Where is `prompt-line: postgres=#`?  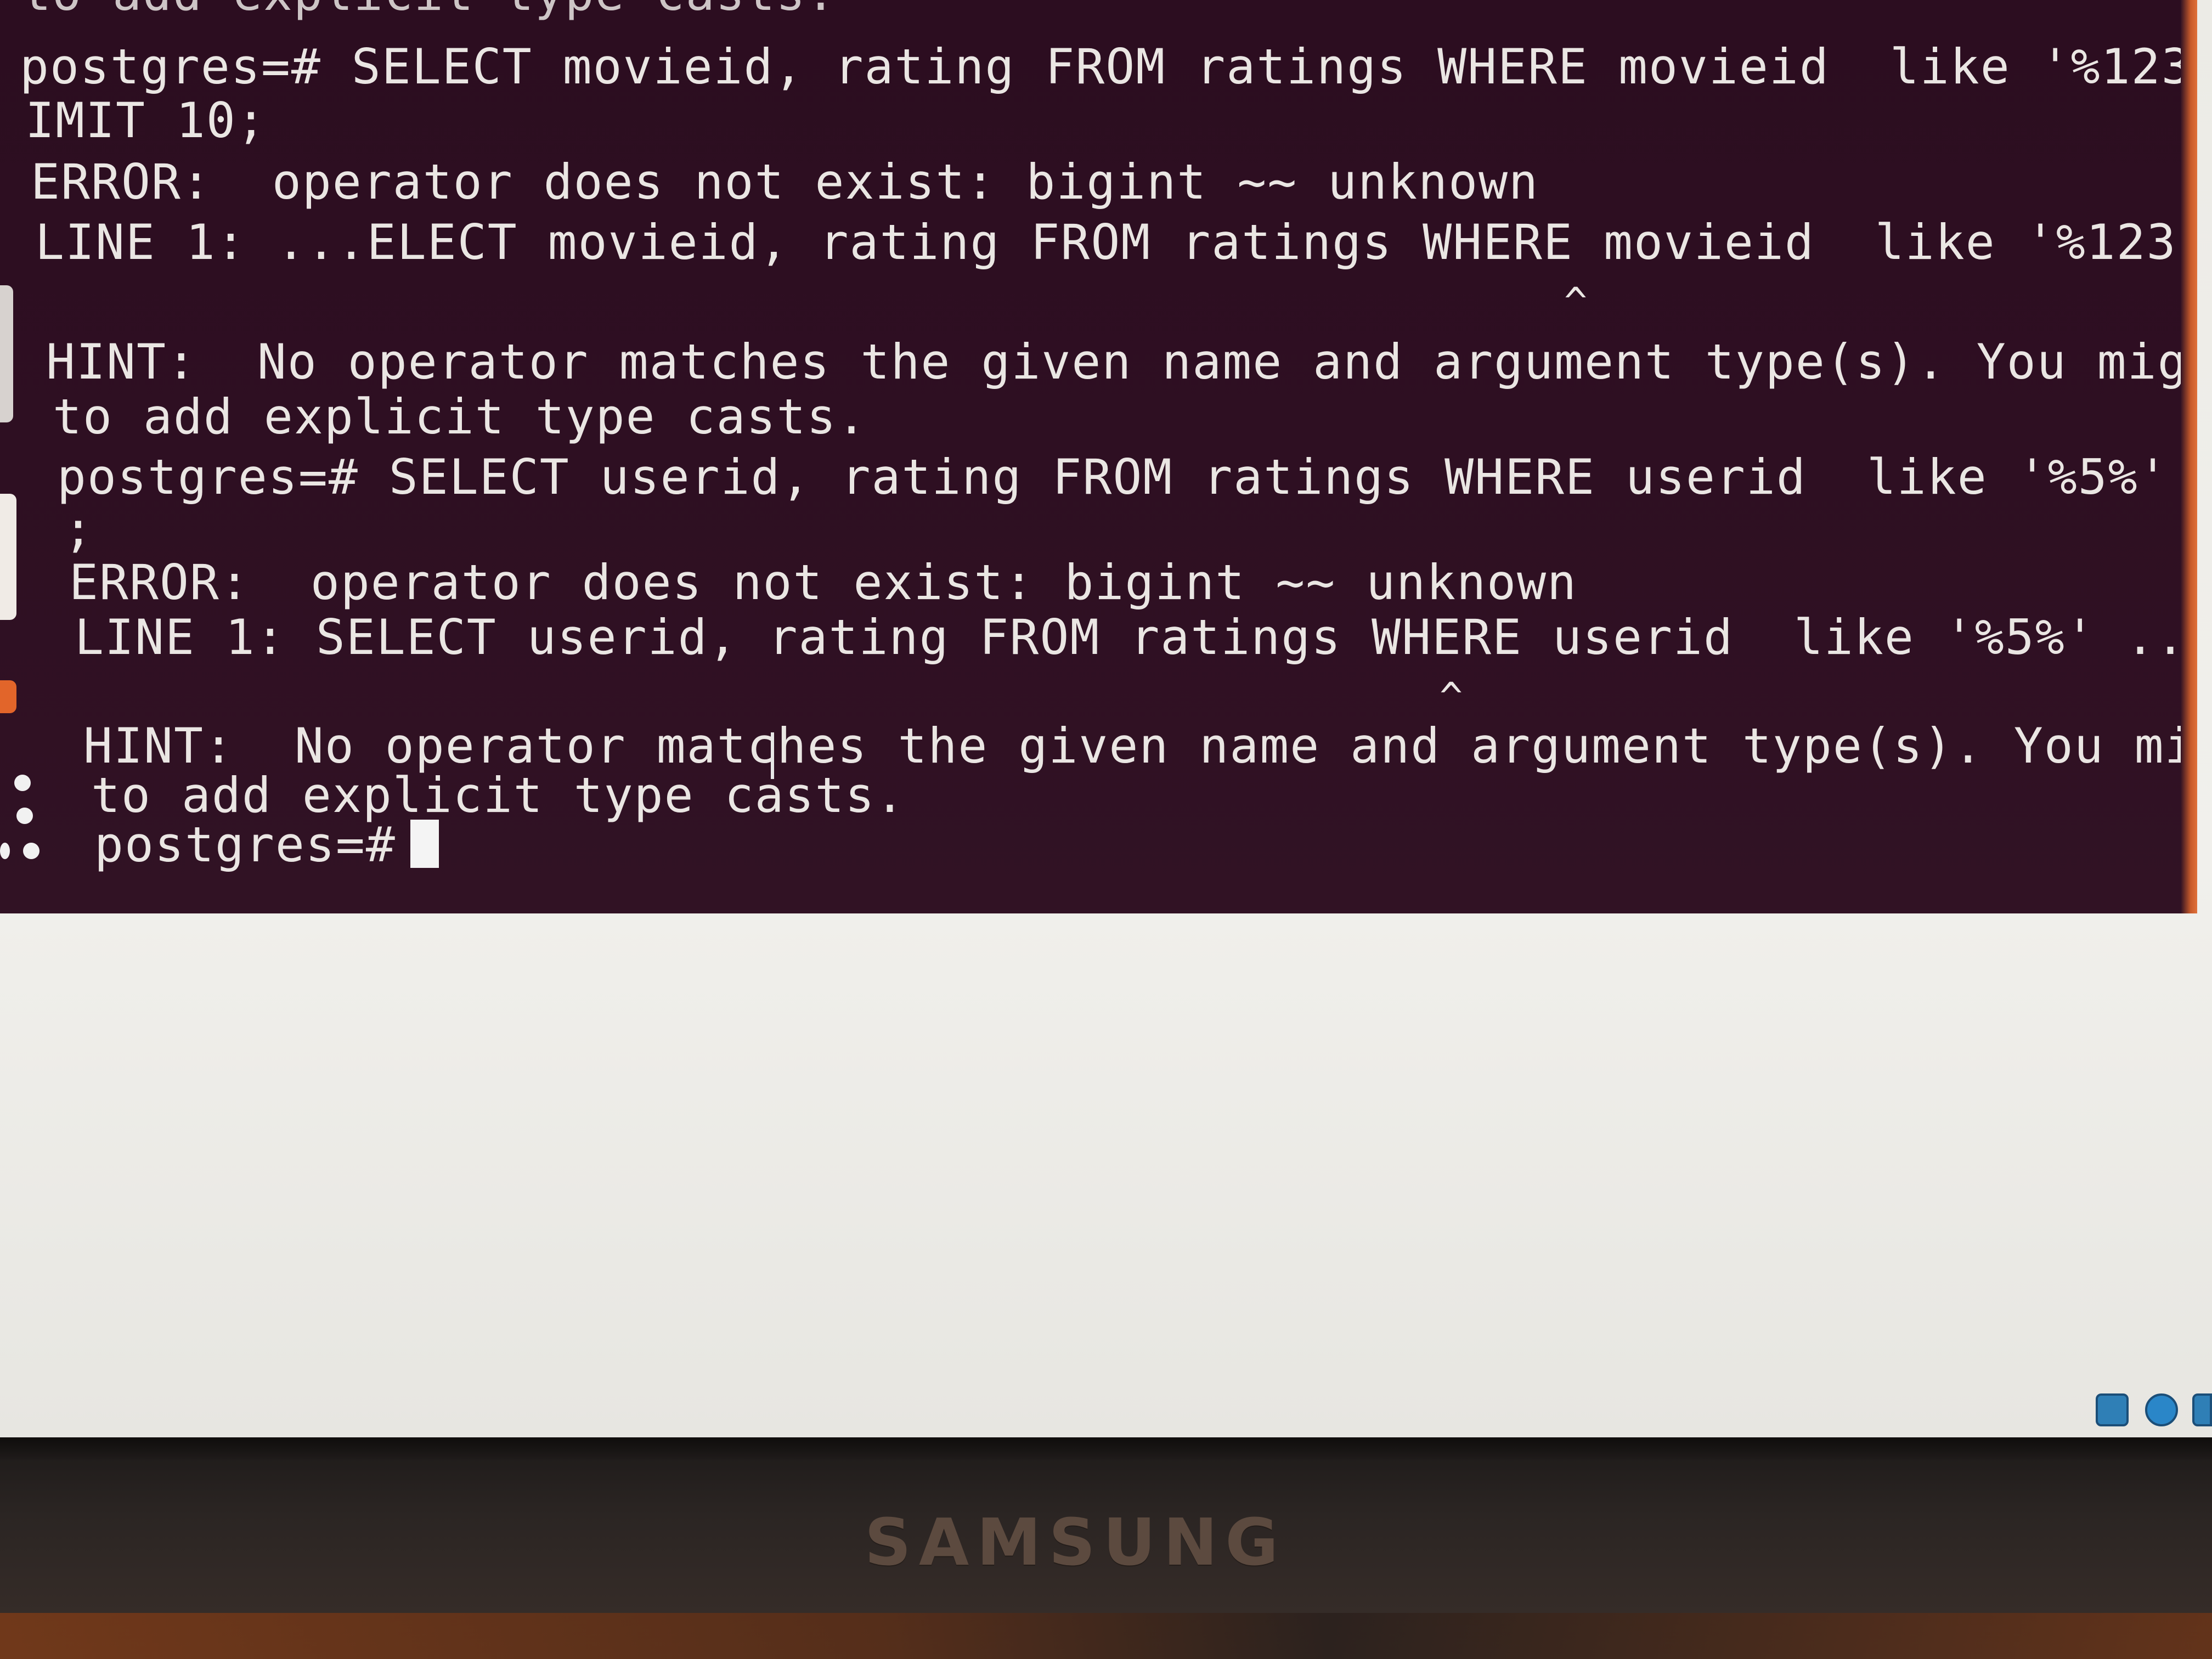
prompt-line: postgres=# is located at coordinates (266, 845).